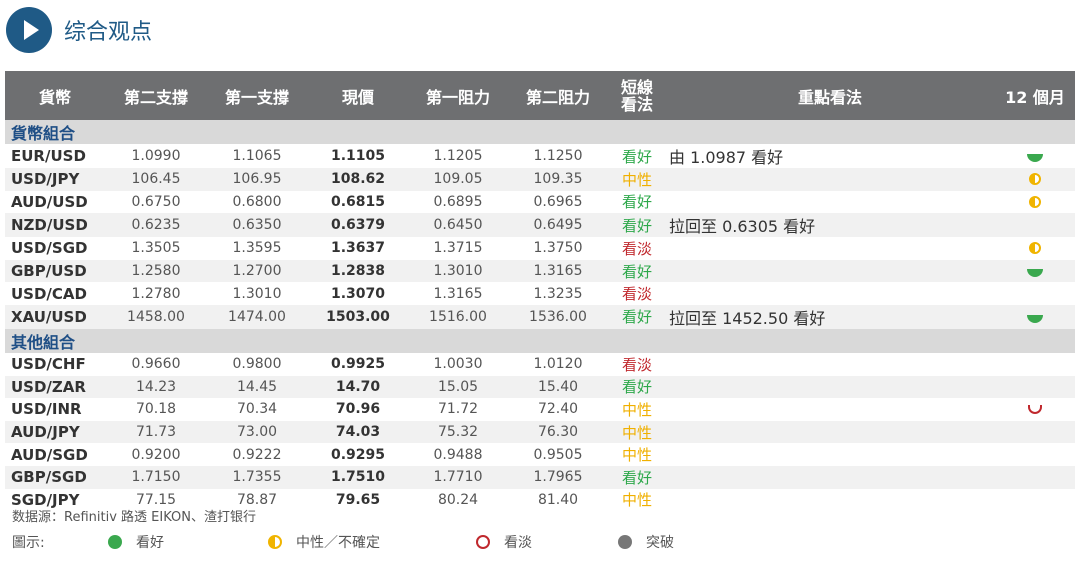 Image resolution: width=1080 pixels, height=561 pixels. I want to click on support1-value: 1.3595, so click(257, 248).